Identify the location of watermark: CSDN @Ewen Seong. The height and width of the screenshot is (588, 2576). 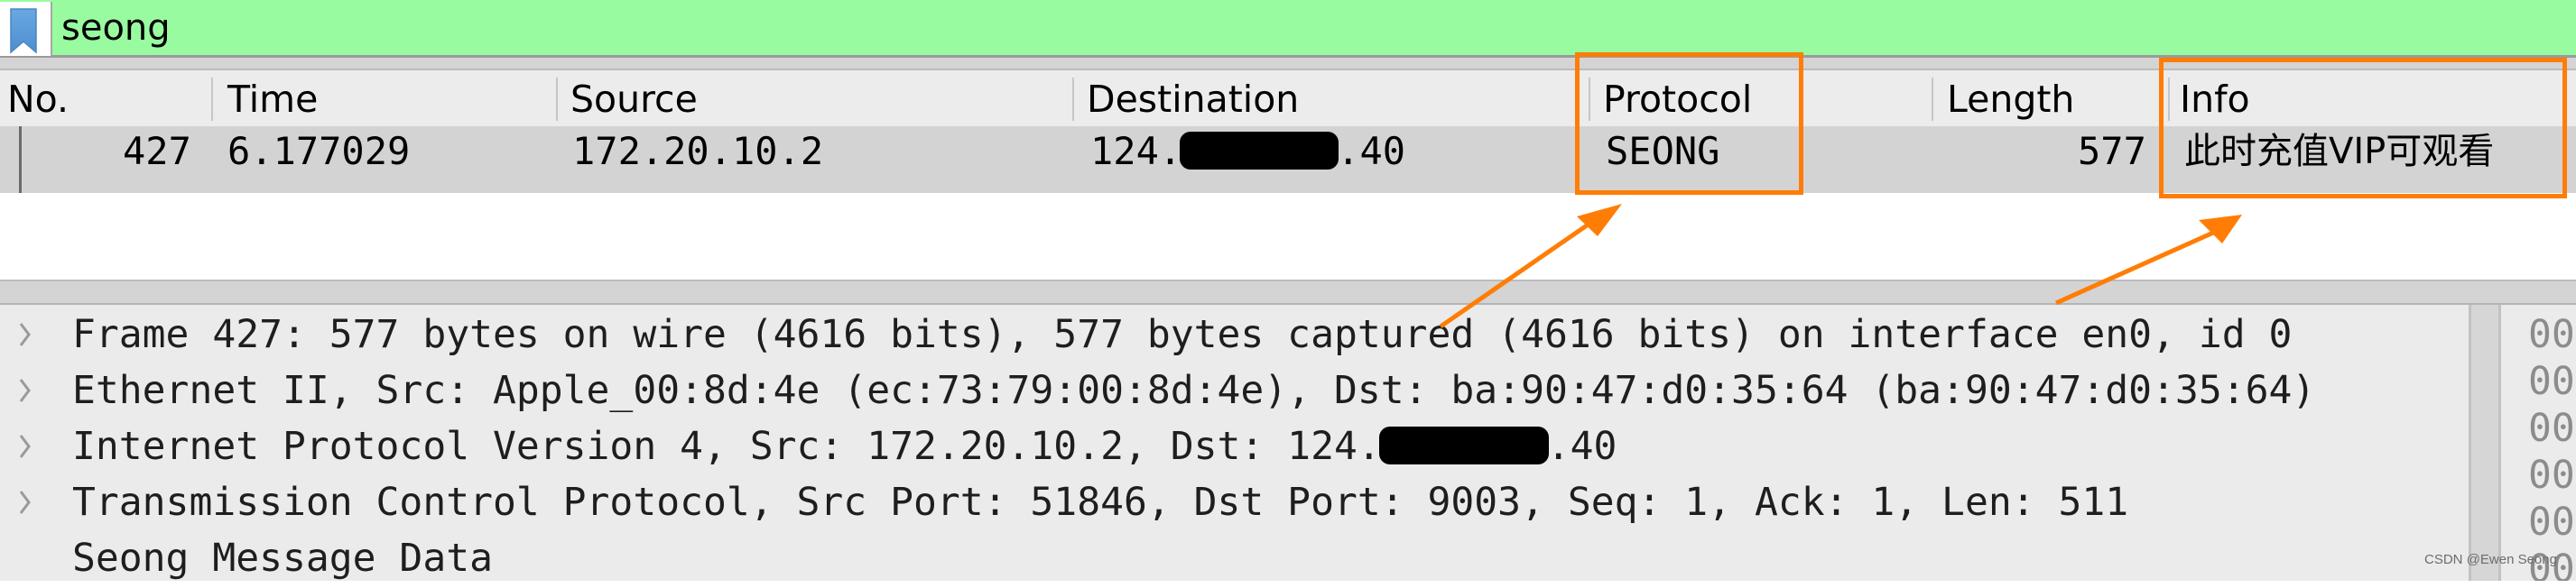
(2490, 559).